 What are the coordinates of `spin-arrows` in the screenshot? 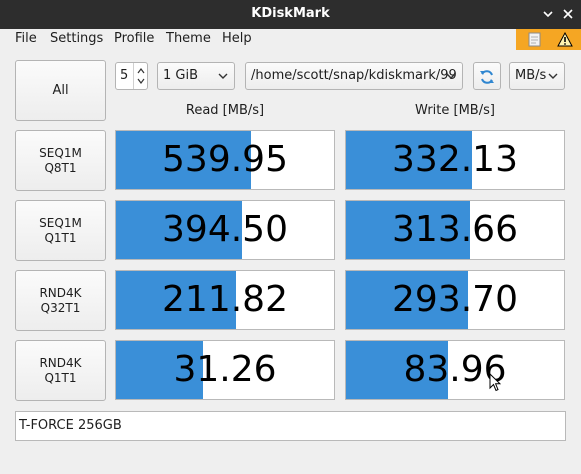 It's located at (140, 76).